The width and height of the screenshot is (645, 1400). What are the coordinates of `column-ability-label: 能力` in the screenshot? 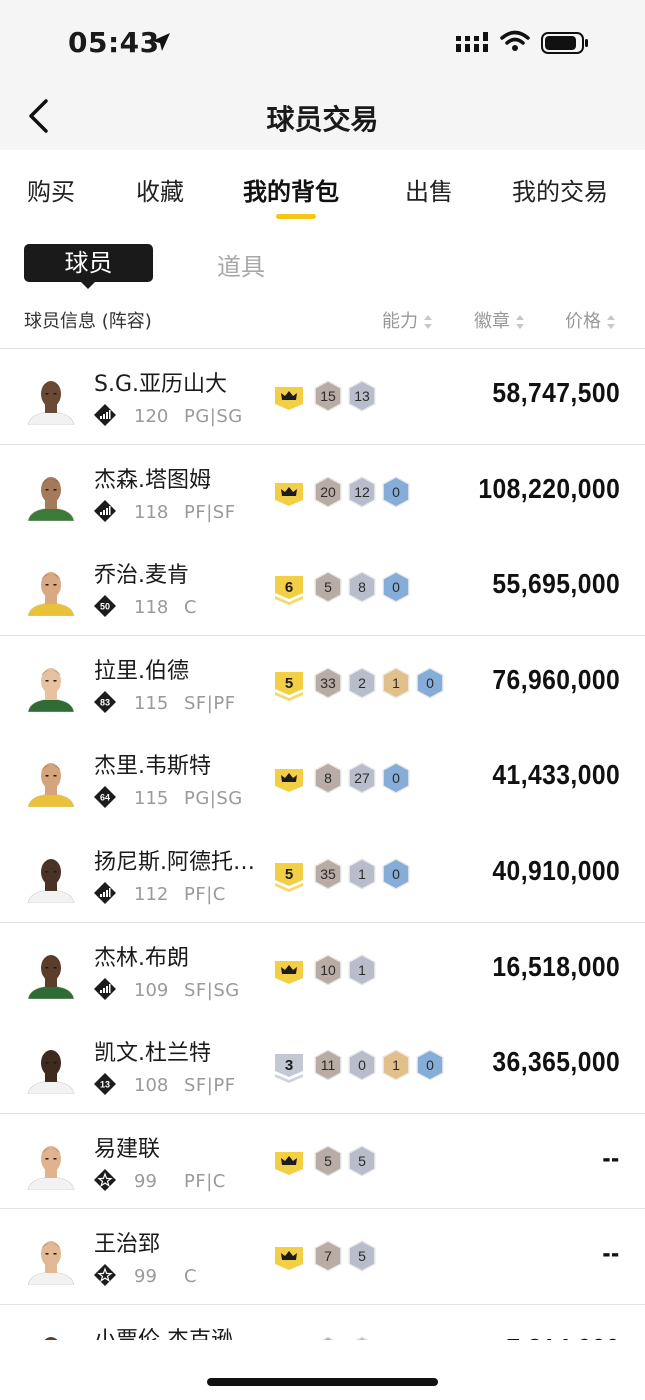 It's located at (400, 321).